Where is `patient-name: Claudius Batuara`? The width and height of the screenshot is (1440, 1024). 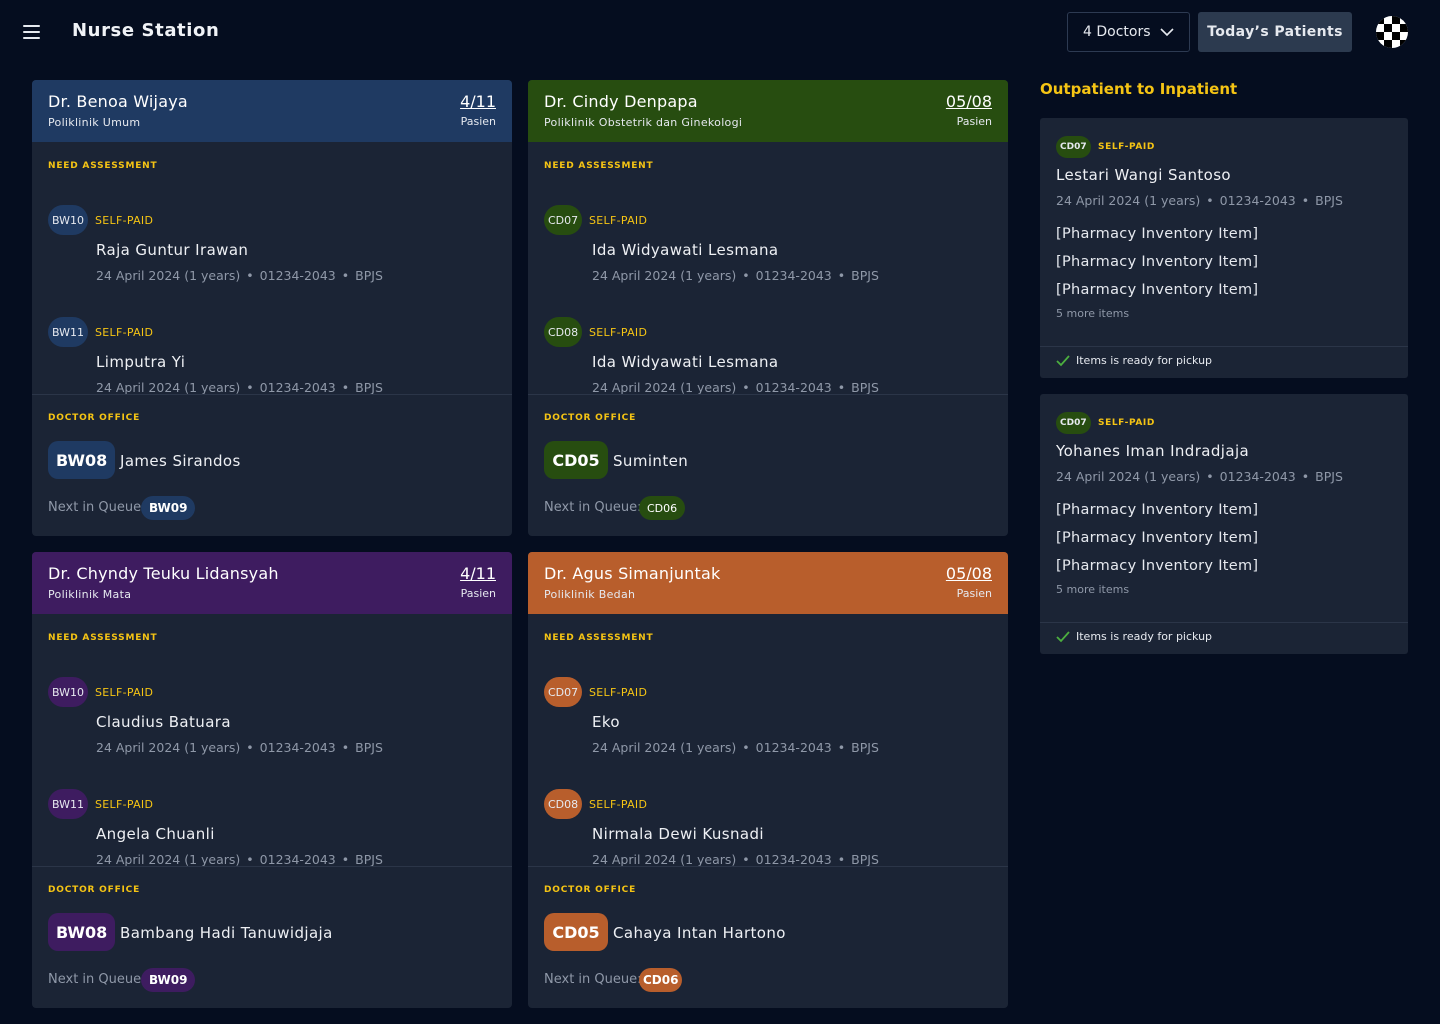 patient-name: Claudius Batuara is located at coordinates (163, 722).